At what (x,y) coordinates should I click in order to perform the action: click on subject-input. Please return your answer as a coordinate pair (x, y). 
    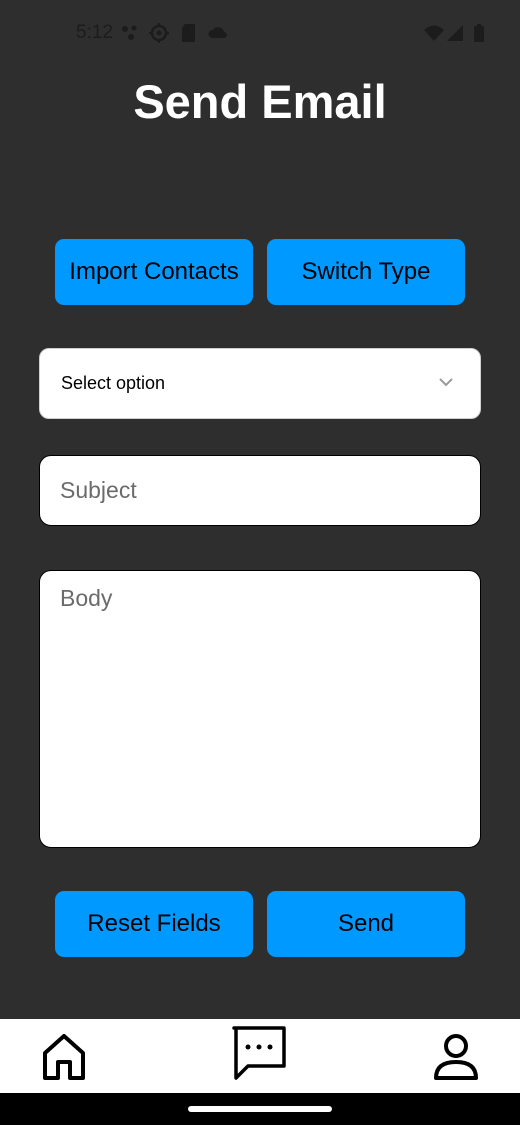
    Looking at the image, I should click on (260, 490).